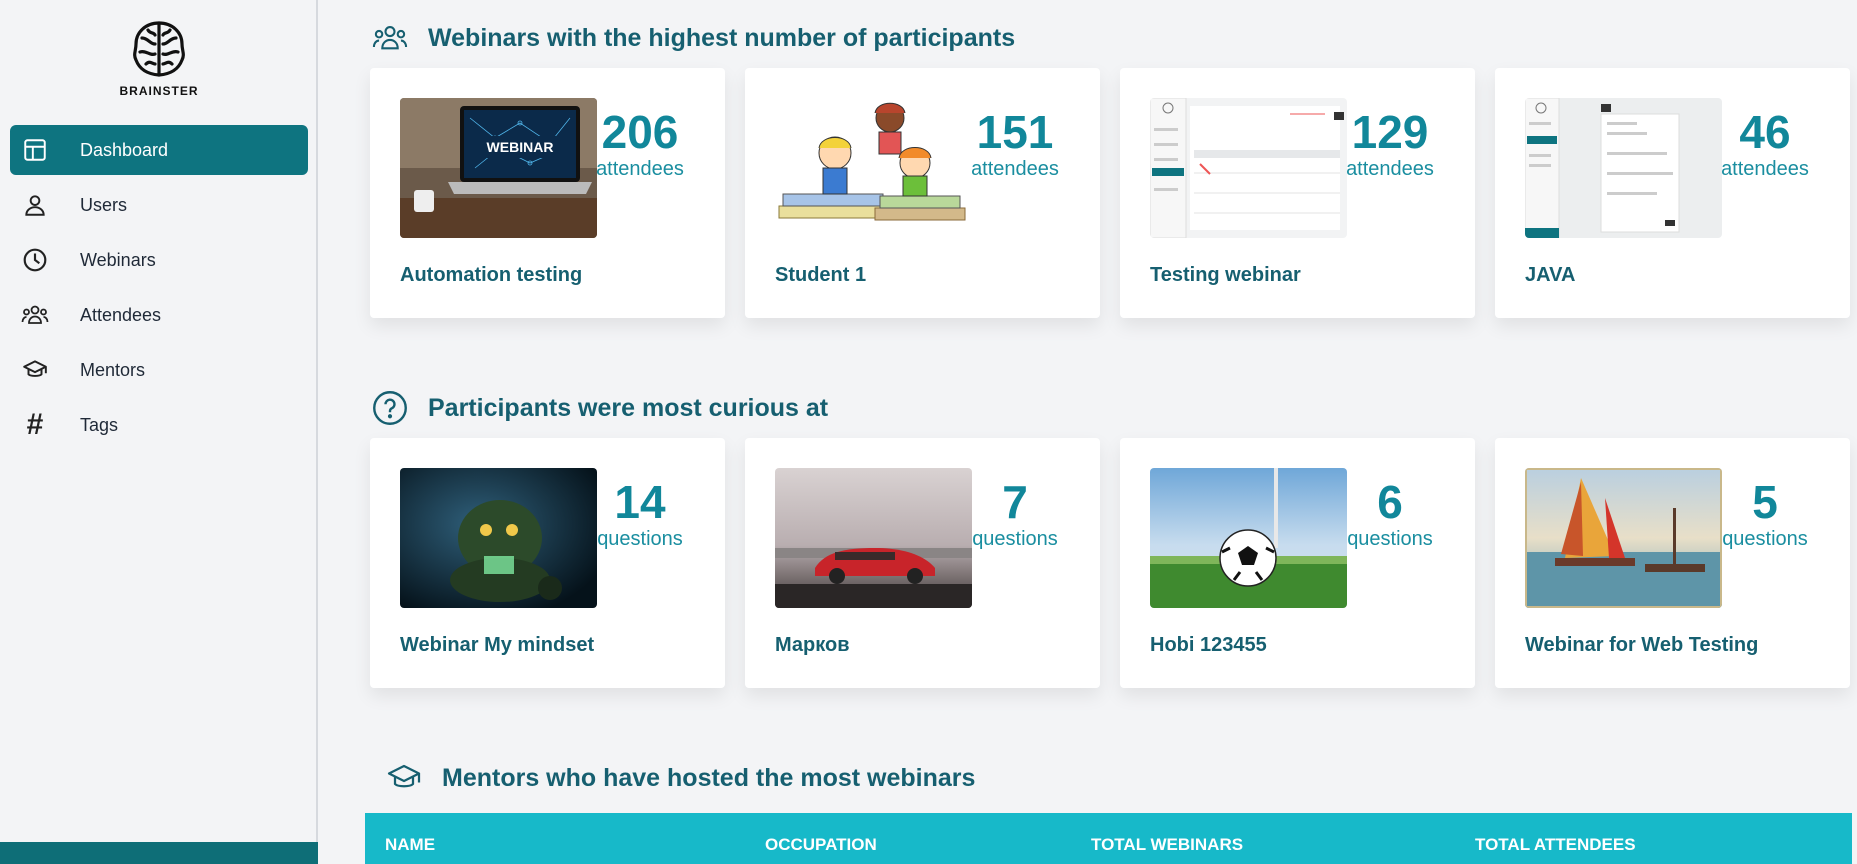 The width and height of the screenshot is (1857, 864). What do you see at coordinates (1208, 645) in the screenshot?
I see `webinar-name: Hobi 123455` at bounding box center [1208, 645].